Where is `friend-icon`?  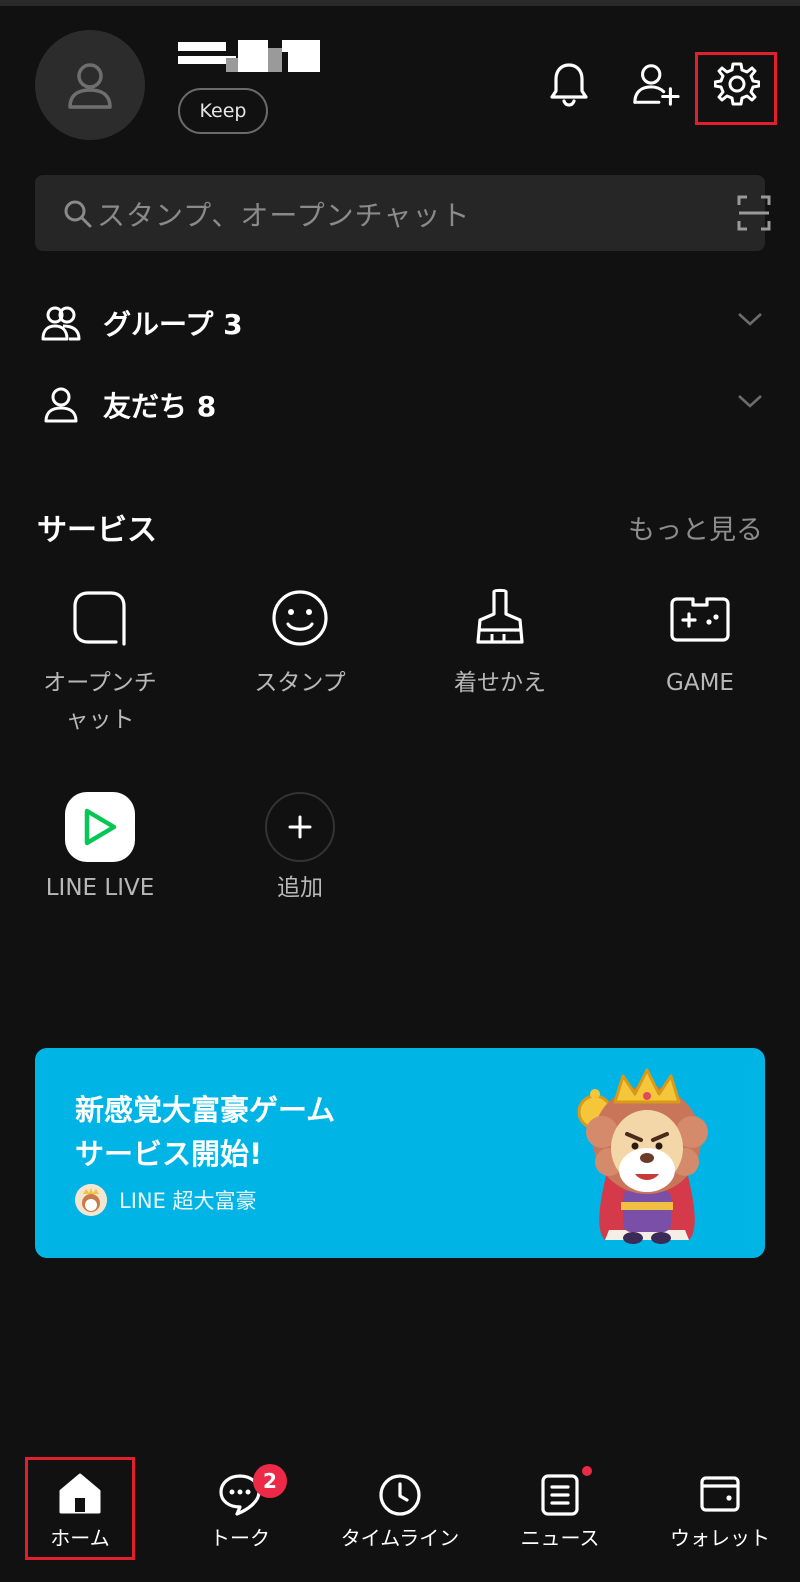 friend-icon is located at coordinates (61, 405).